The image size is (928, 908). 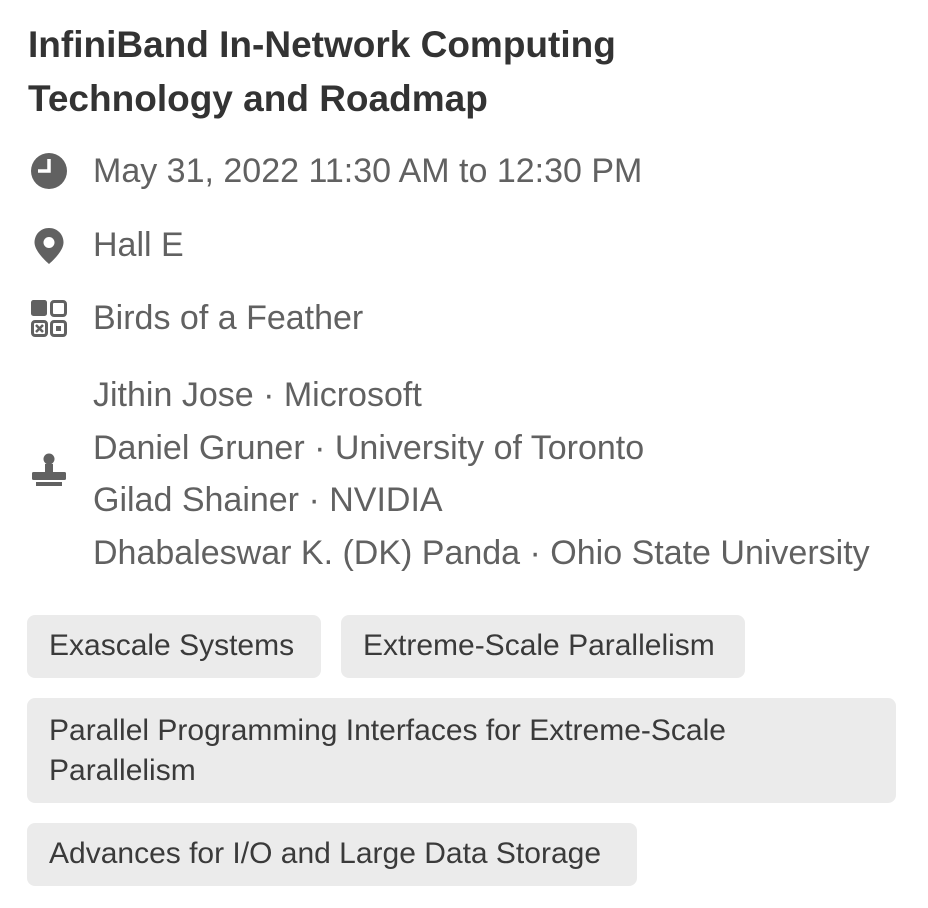 What do you see at coordinates (481, 448) in the screenshot?
I see `presenter-item: Daniel Gruner · University of Toronto` at bounding box center [481, 448].